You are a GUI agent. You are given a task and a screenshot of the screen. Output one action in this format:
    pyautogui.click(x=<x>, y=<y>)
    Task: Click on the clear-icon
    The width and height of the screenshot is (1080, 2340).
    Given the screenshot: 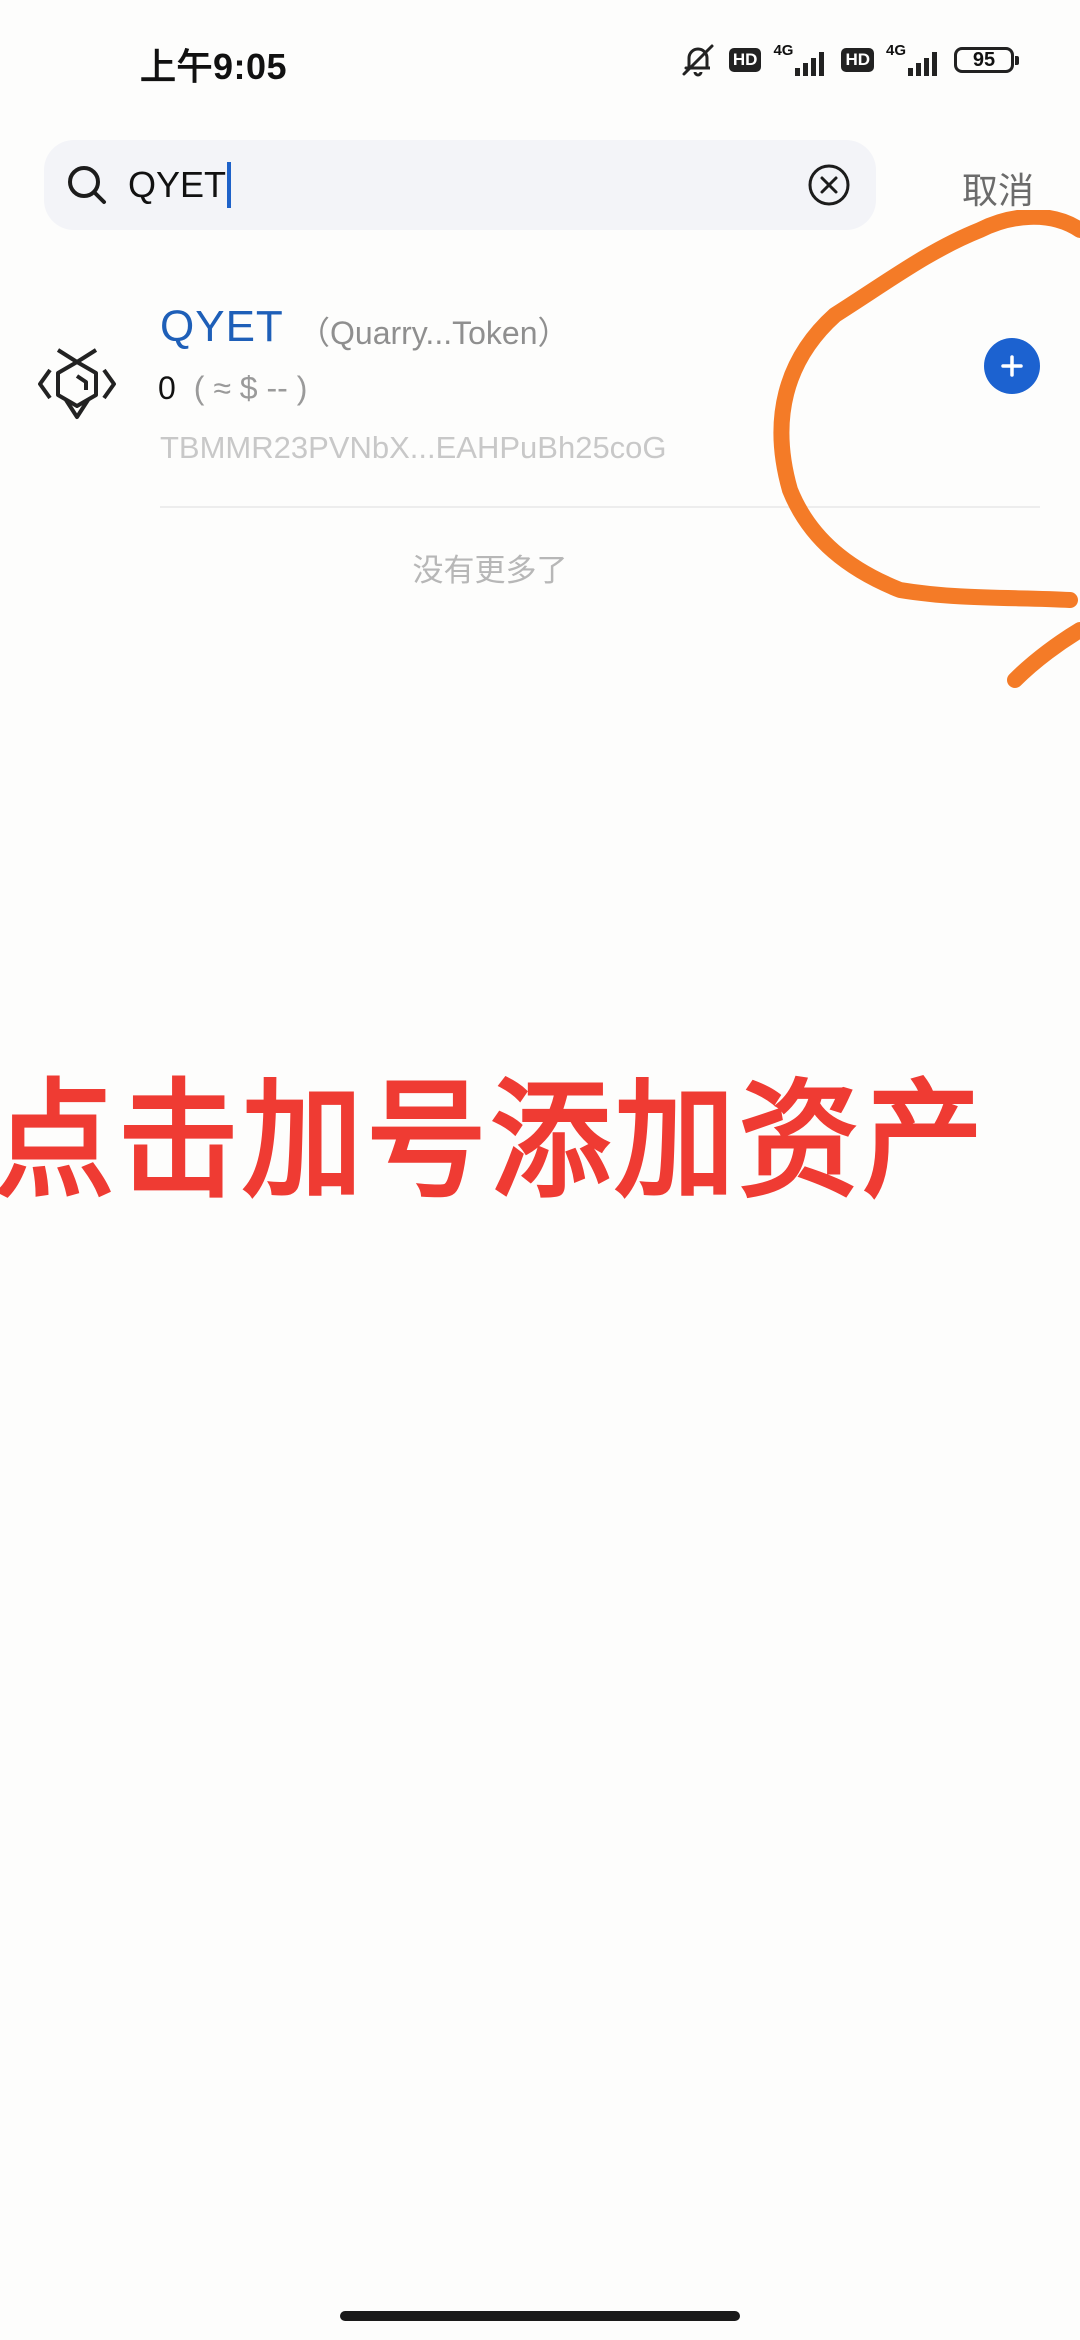 What is the action you would take?
    pyautogui.click(x=829, y=185)
    